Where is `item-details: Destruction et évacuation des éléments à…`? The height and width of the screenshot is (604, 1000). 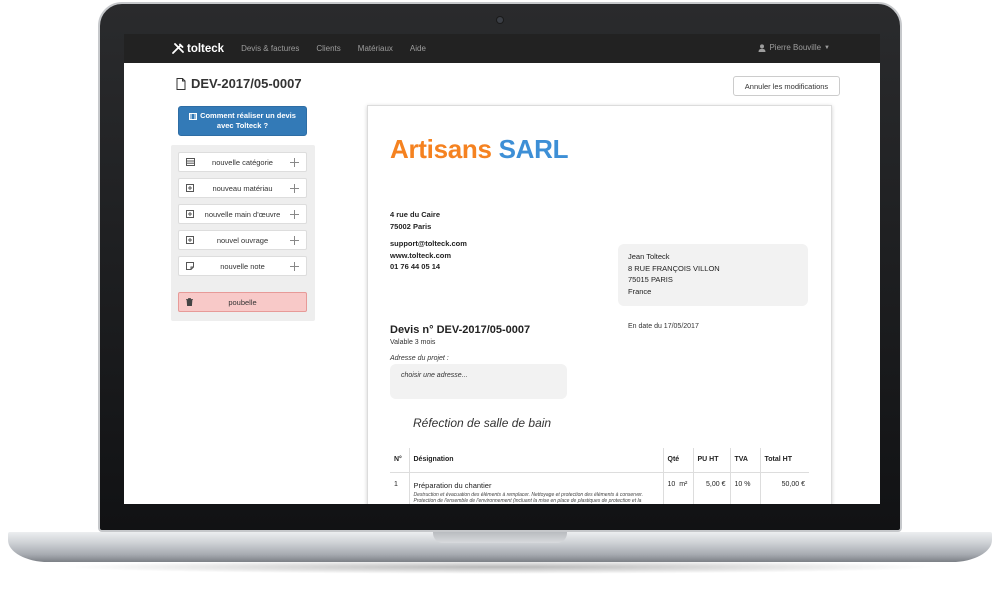
item-details: Destruction et évacuation des éléments à… is located at coordinates (528, 498).